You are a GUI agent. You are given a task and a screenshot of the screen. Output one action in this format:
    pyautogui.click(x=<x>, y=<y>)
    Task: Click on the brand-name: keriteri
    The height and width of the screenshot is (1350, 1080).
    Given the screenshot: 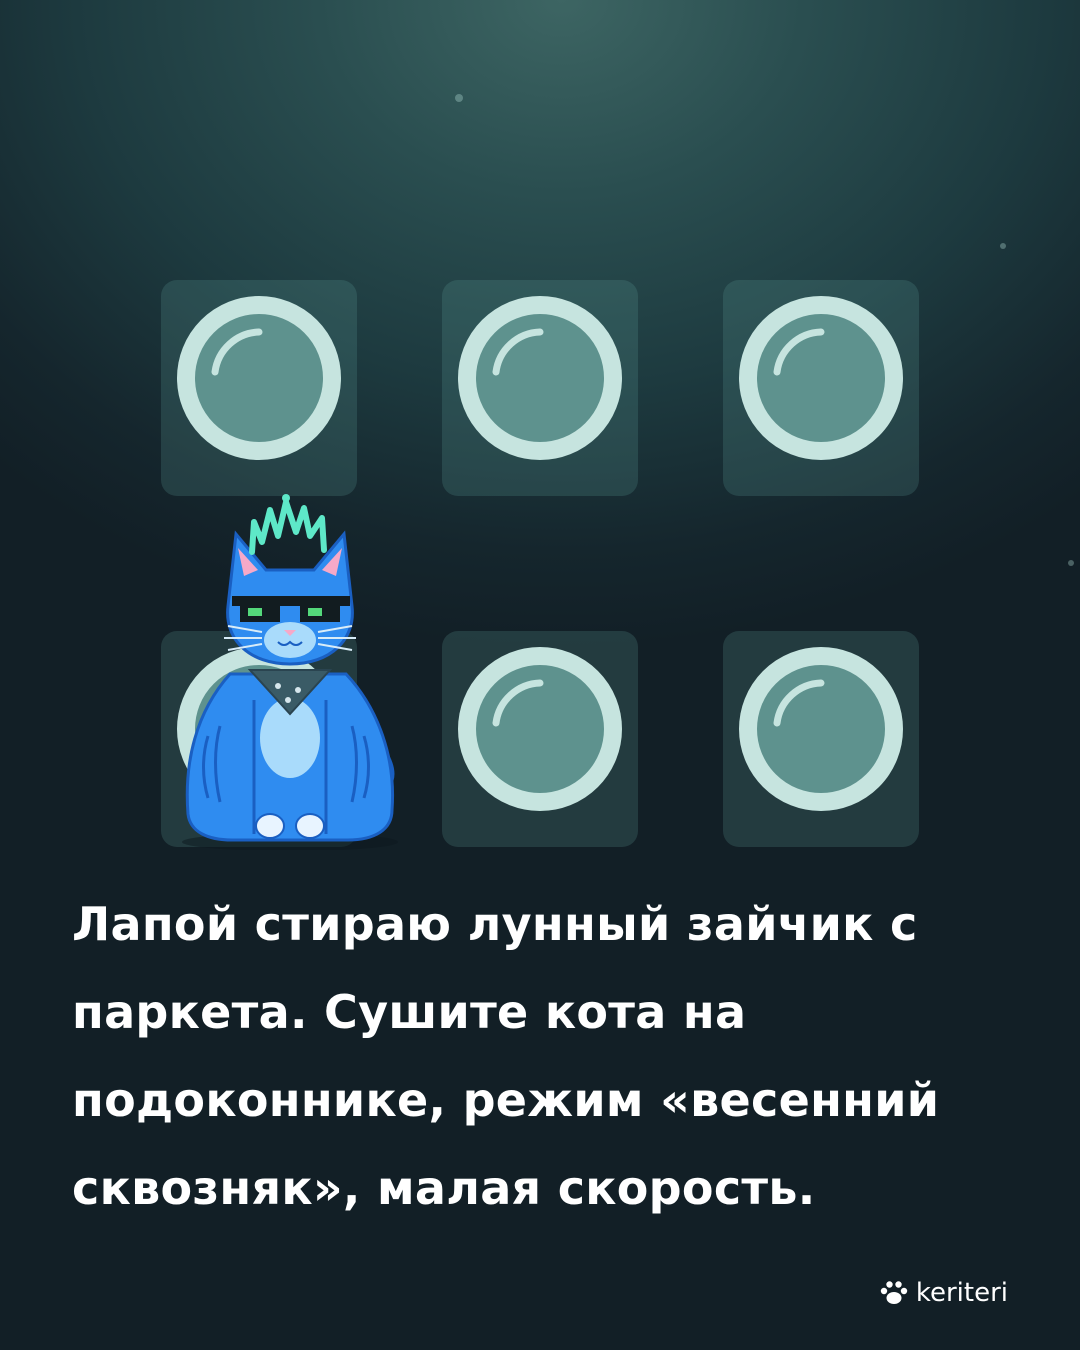 What is the action you would take?
    pyautogui.click(x=961, y=1293)
    